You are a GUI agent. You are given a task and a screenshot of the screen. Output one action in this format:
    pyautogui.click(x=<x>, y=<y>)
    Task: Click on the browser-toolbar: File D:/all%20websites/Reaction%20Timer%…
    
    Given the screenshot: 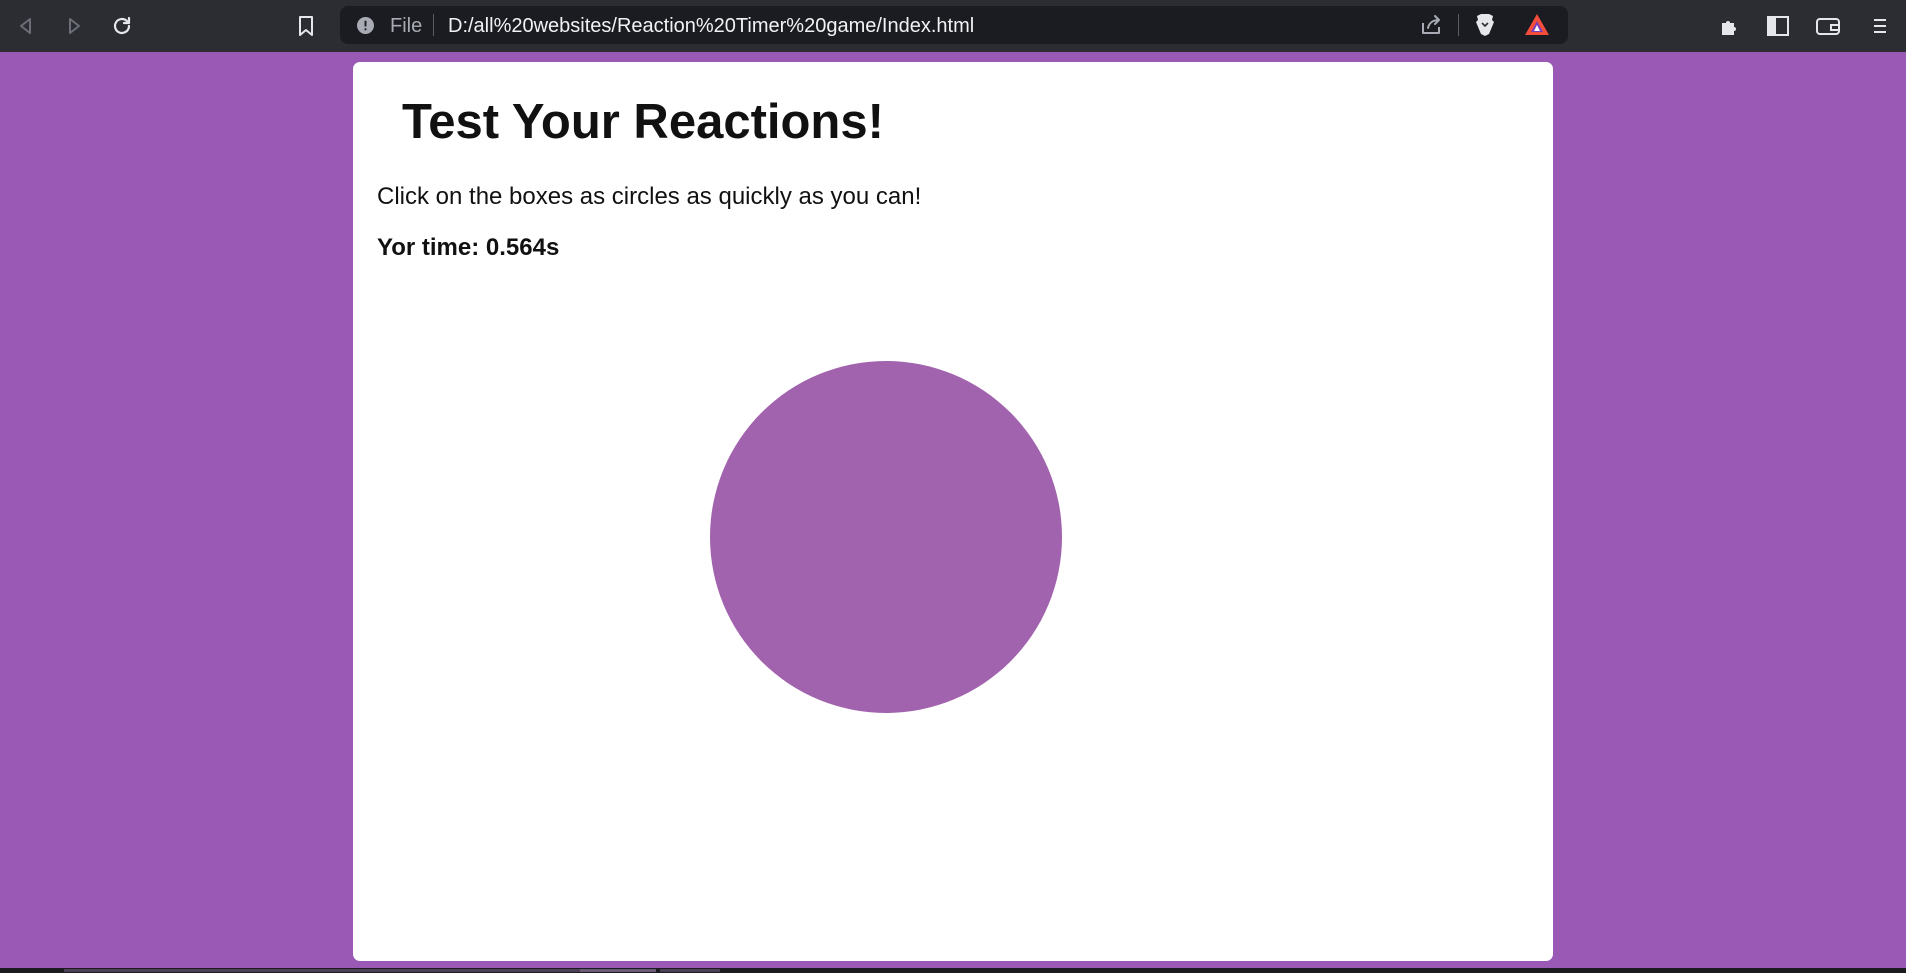 What is the action you would take?
    pyautogui.click(x=953, y=26)
    